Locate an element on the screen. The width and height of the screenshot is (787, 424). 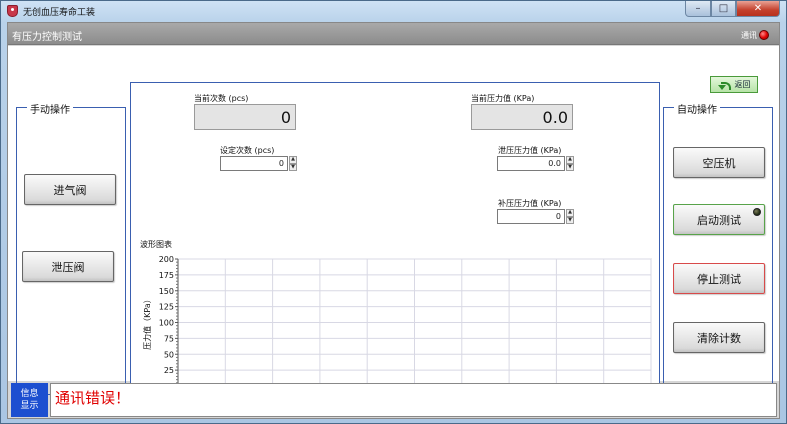
manual-legend: 手动操作 is located at coordinates (50, 108).